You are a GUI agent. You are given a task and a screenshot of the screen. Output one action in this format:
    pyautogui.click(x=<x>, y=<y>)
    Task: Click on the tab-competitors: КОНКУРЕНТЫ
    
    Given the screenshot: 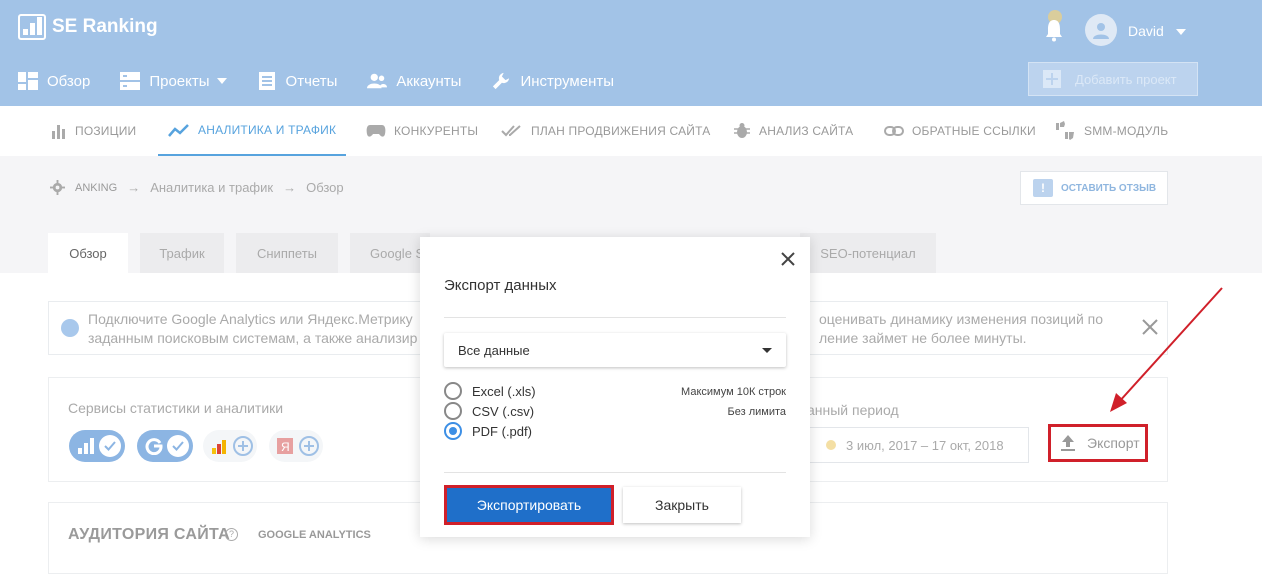 What is the action you would take?
    pyautogui.click(x=422, y=131)
    